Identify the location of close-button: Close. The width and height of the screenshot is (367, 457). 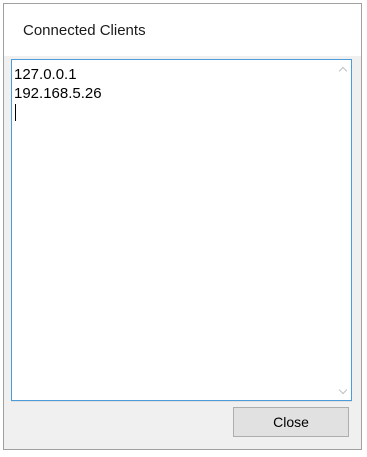
(291, 422).